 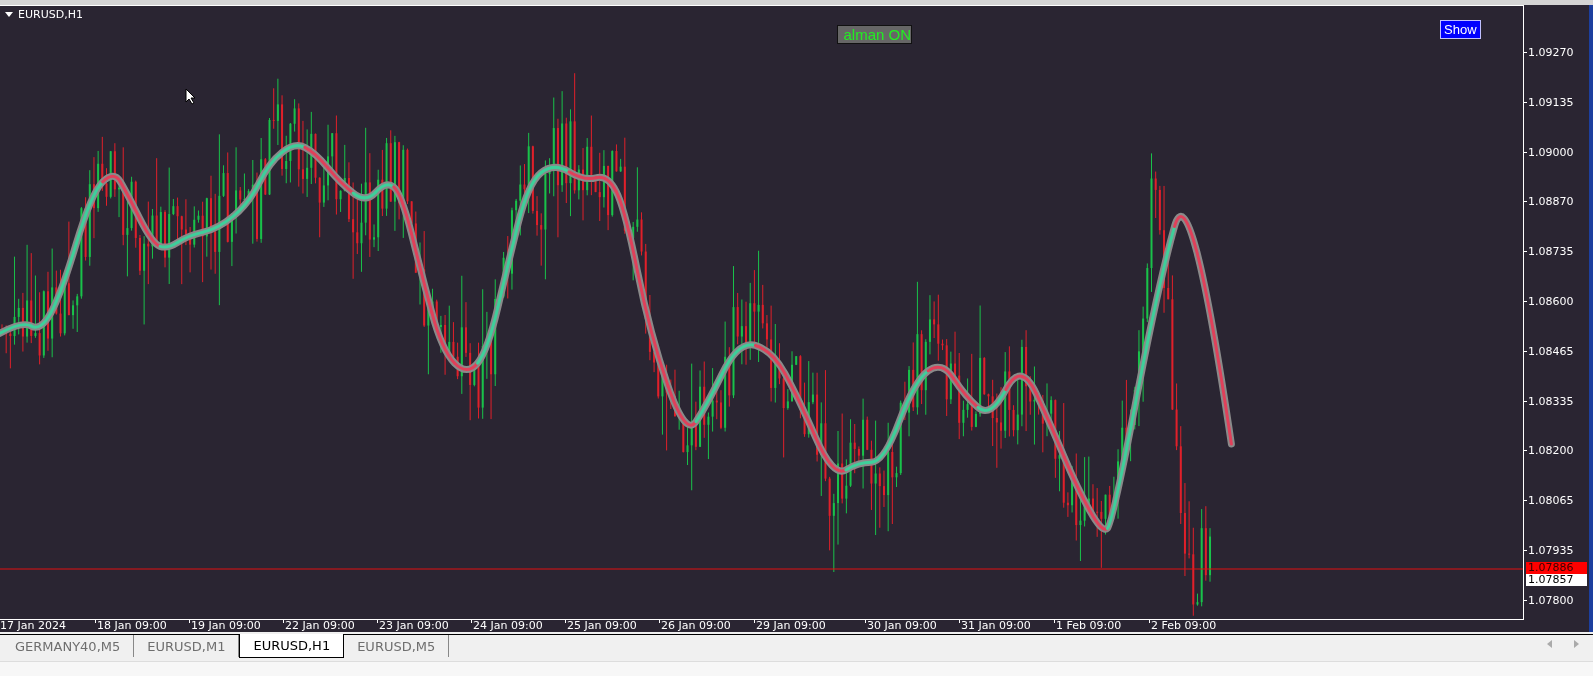 What do you see at coordinates (1551, 501) in the screenshot?
I see `price-label: 1.08065` at bounding box center [1551, 501].